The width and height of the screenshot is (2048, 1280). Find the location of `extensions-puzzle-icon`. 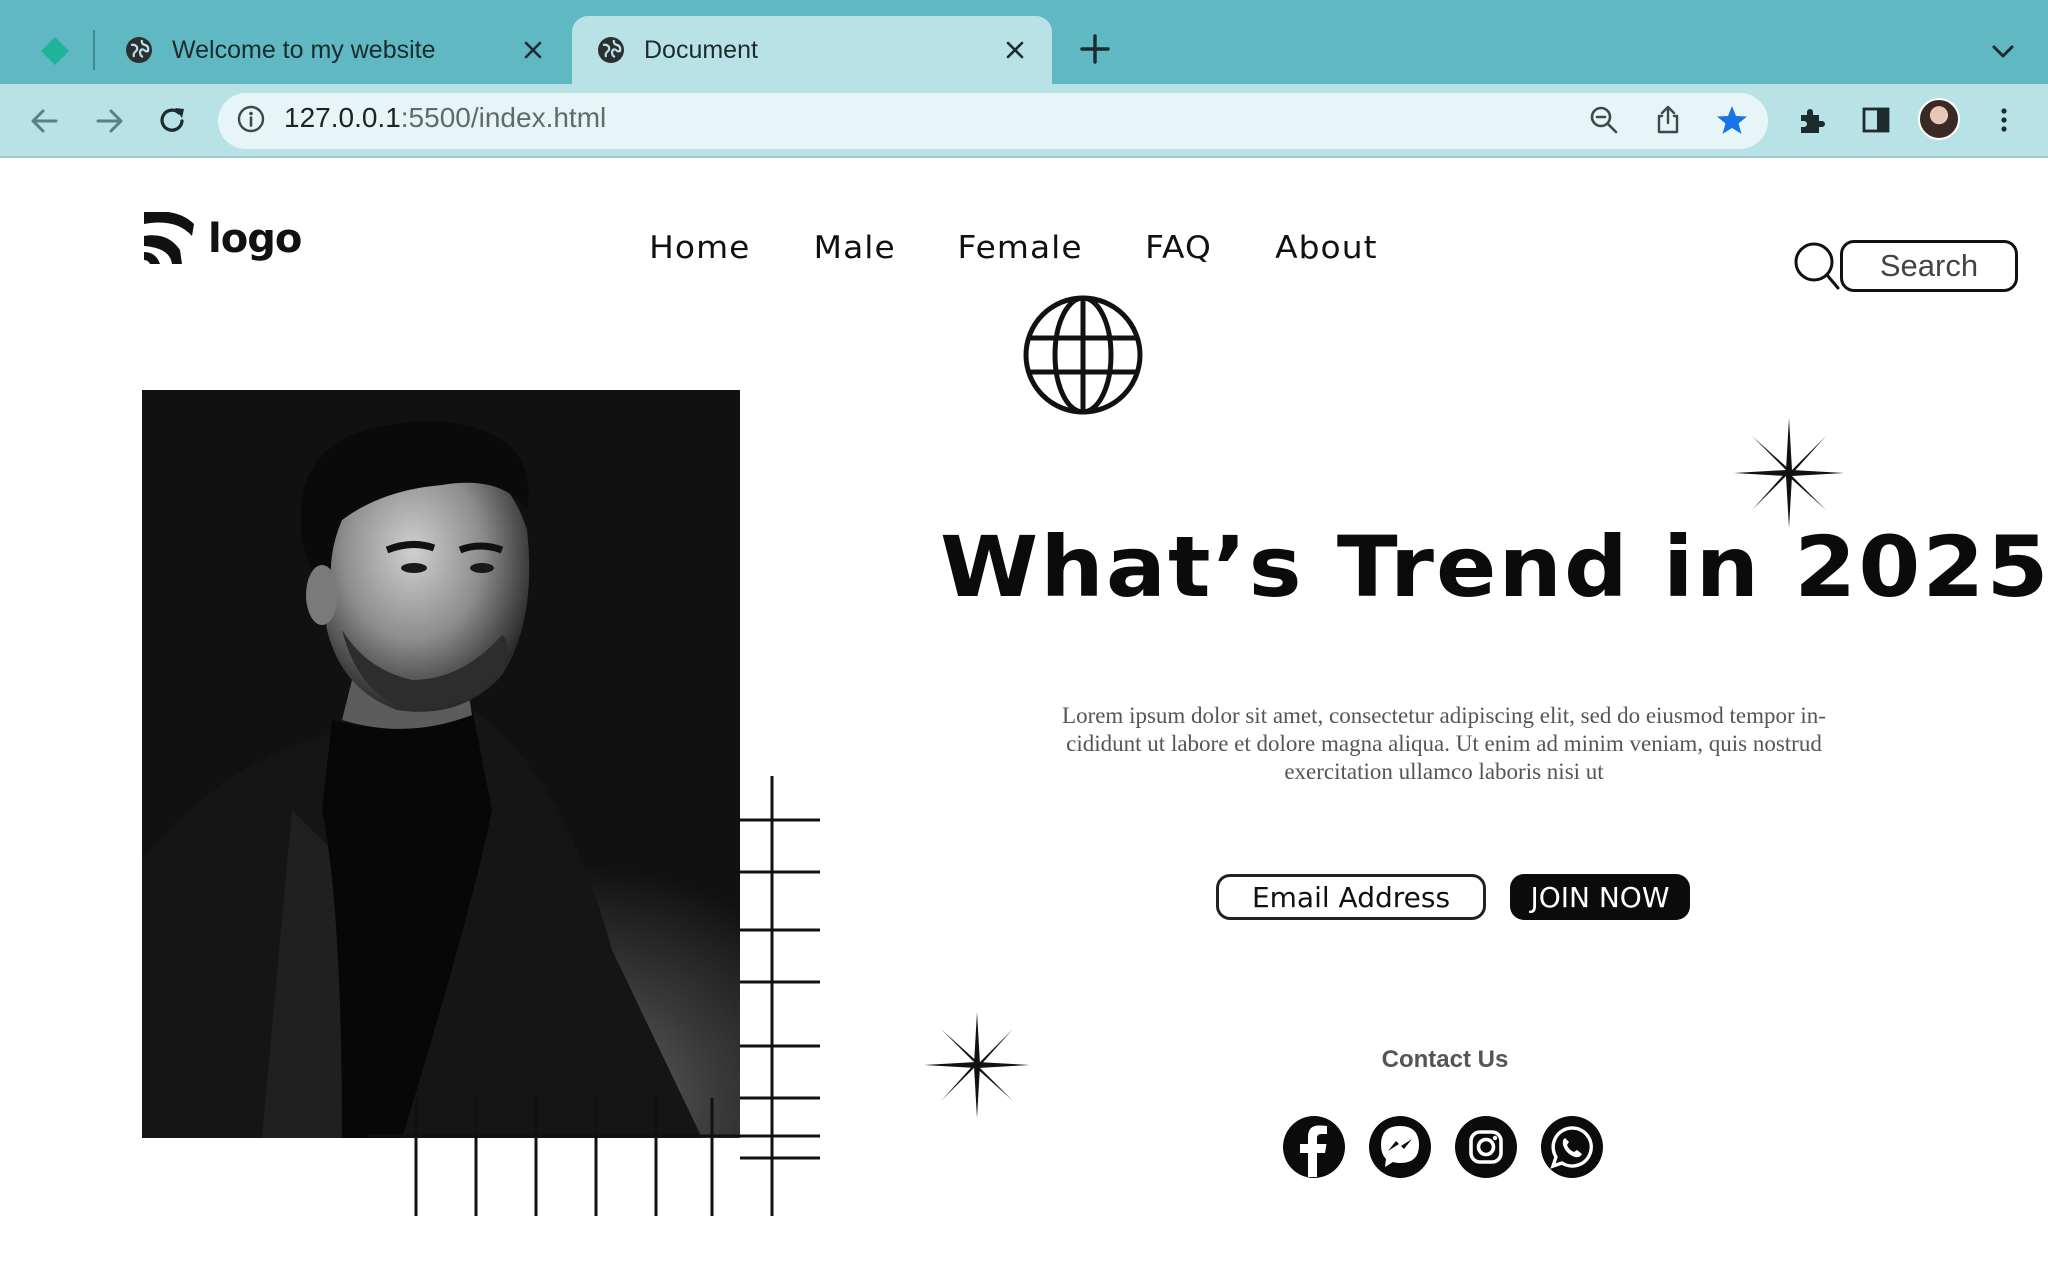

extensions-puzzle-icon is located at coordinates (1812, 120).